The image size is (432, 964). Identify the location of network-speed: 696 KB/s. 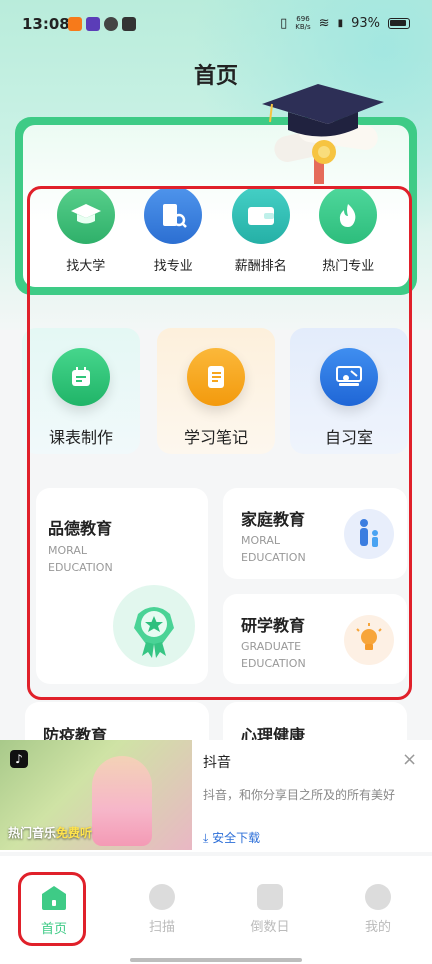
(303, 23).